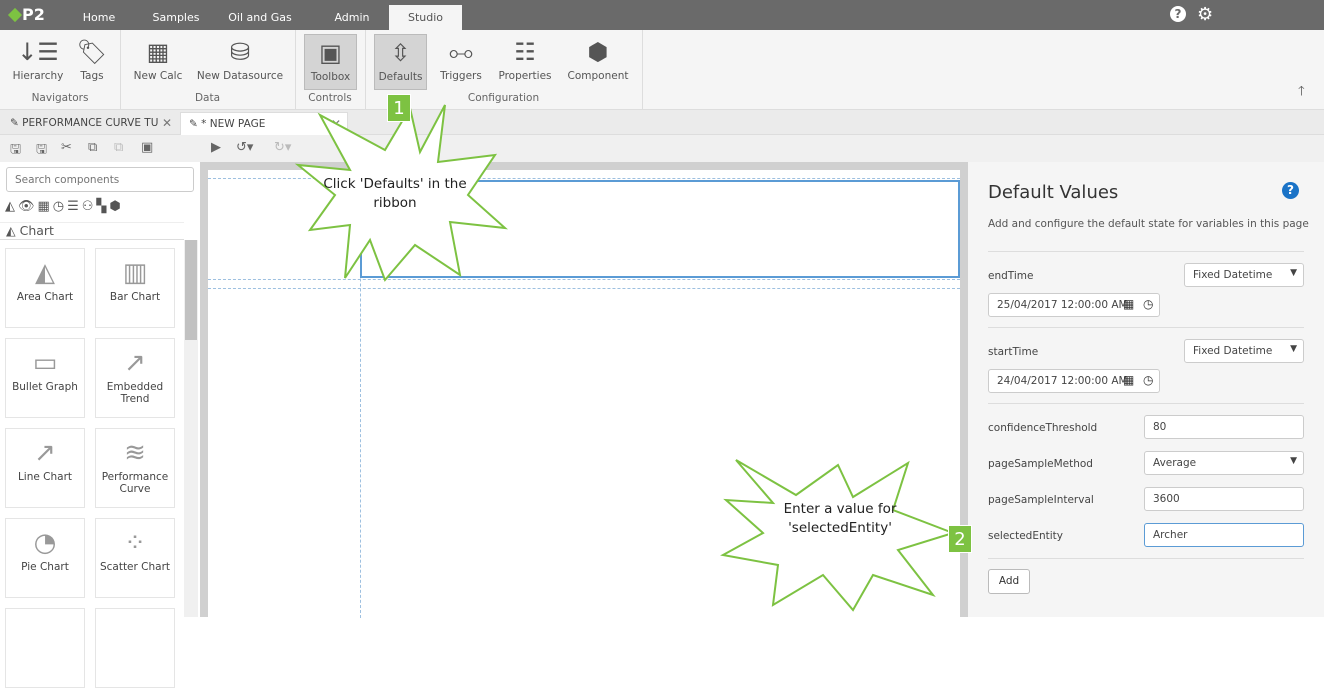  I want to click on starttime-input: 24/04/2017 12:00:00 AM ▦ ◷, so click(1074, 381).